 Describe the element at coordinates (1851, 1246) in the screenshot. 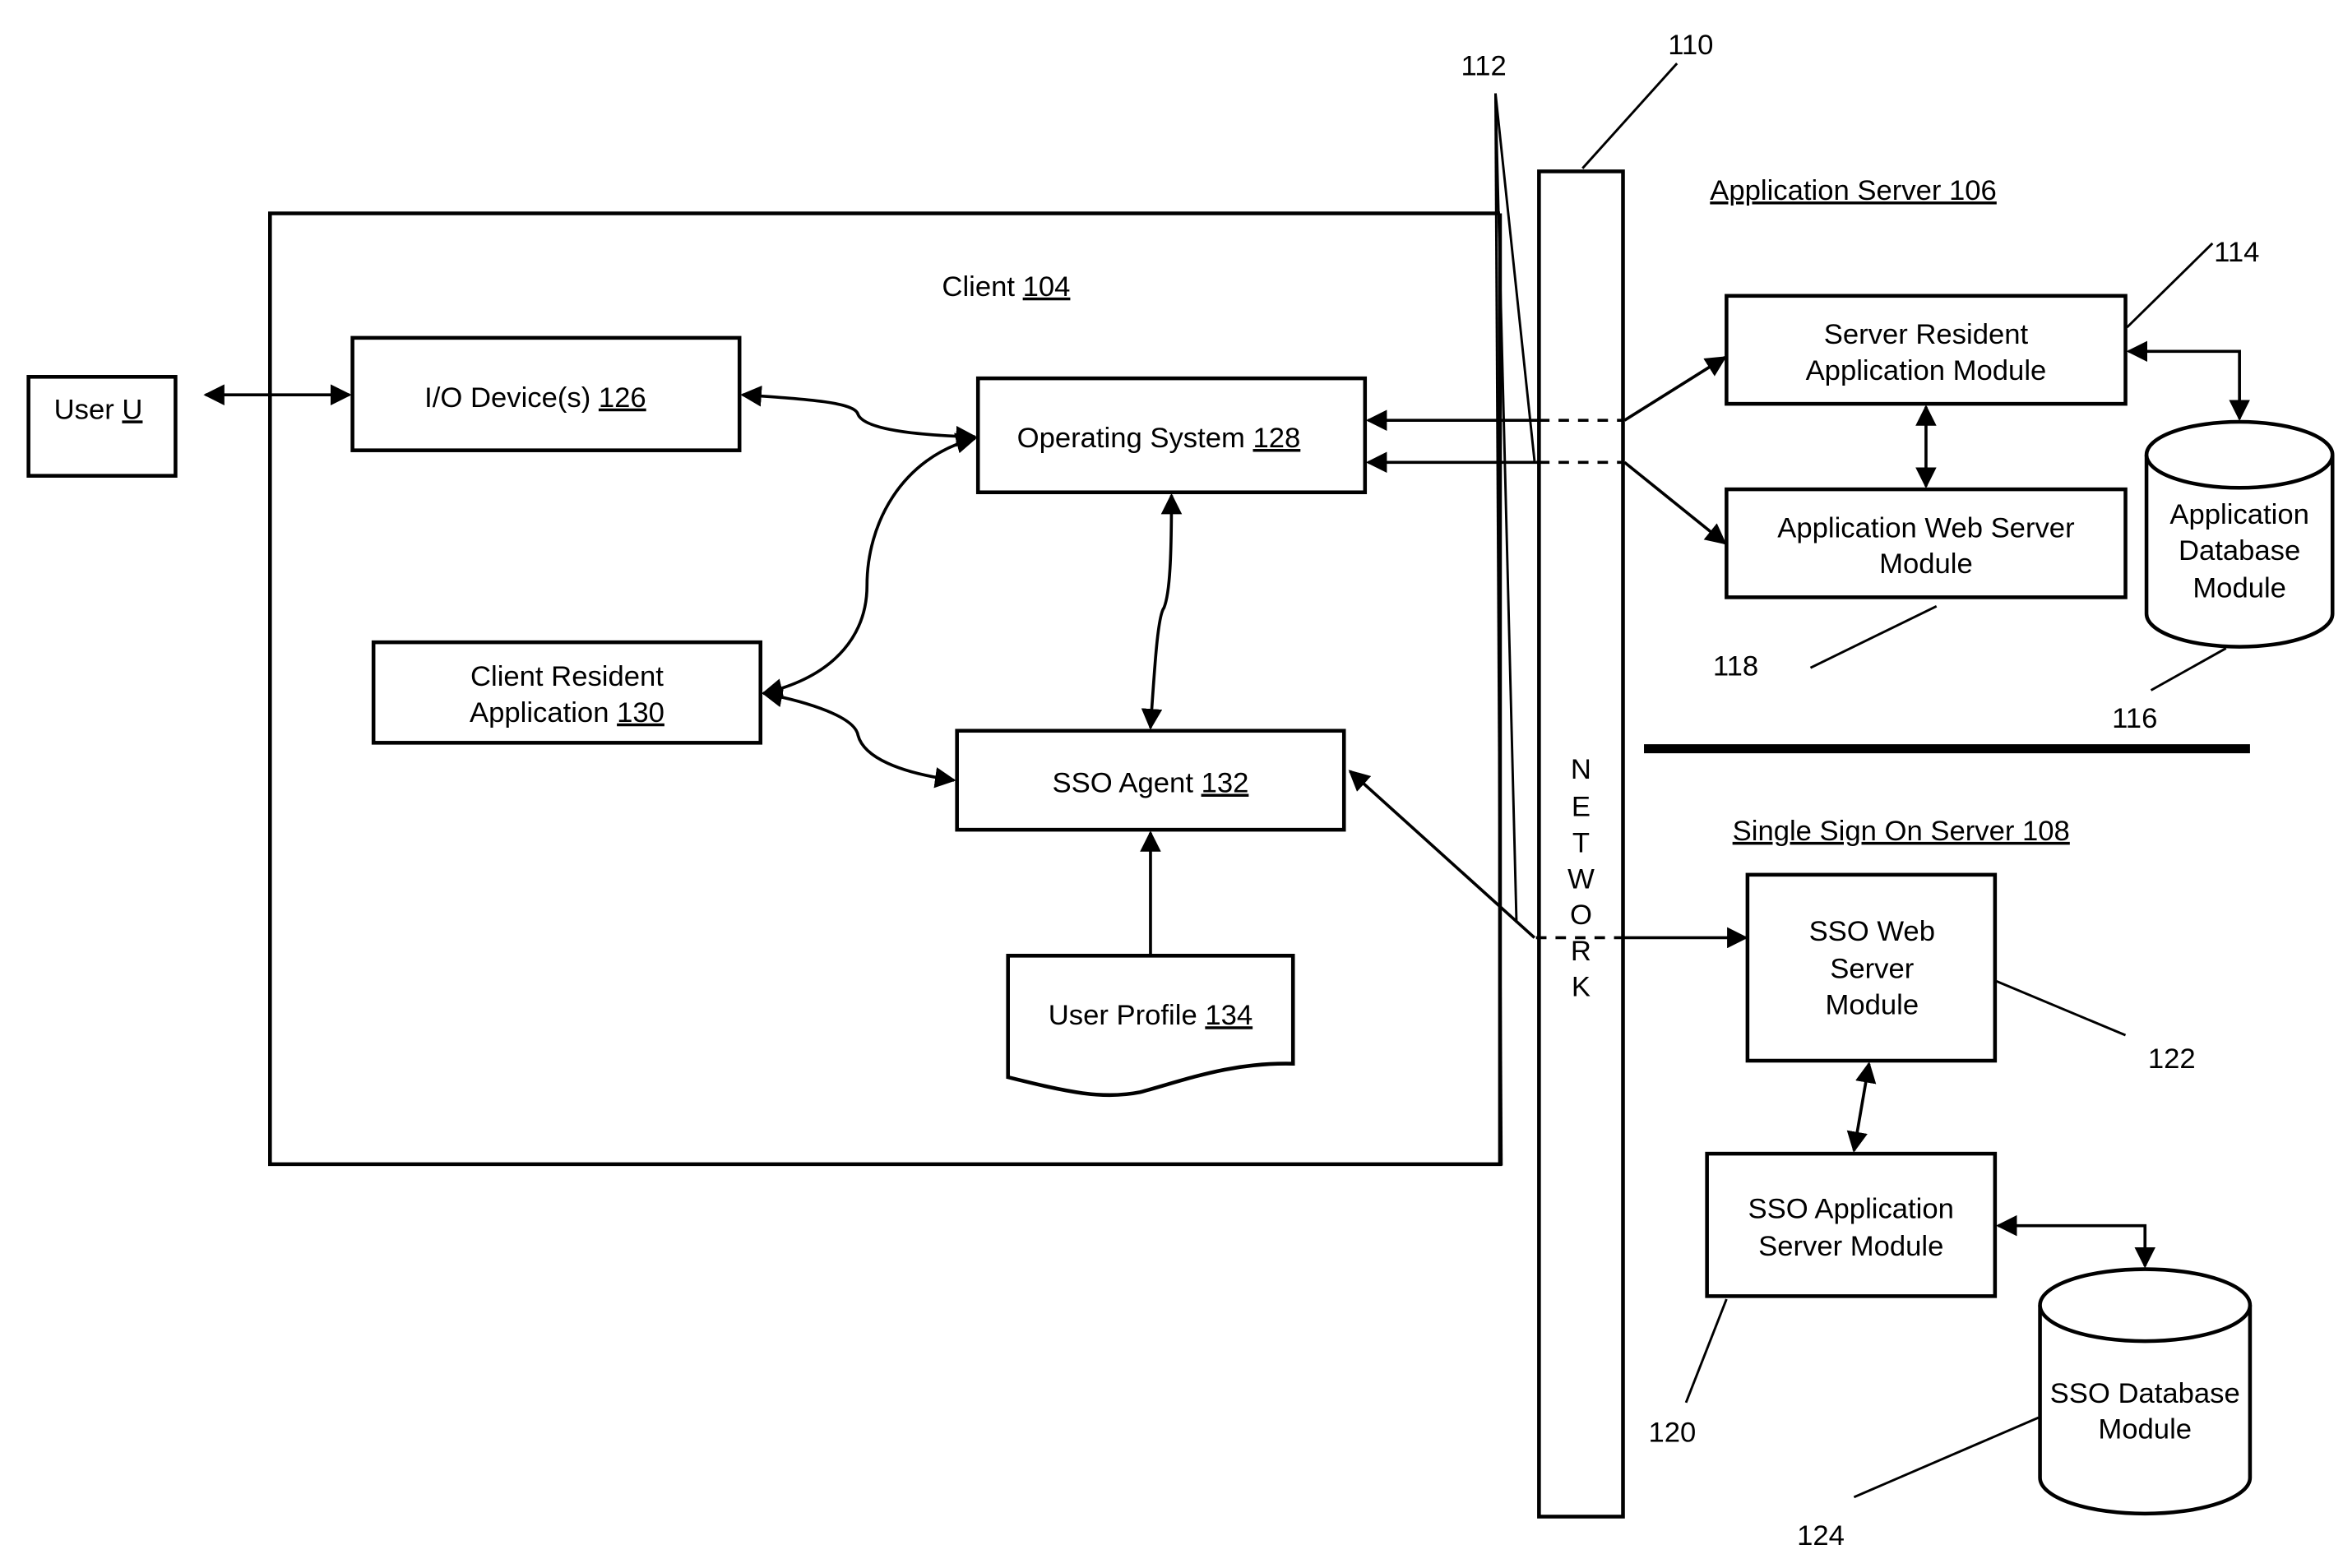

I see `sso-app-line2: Server Module` at that location.